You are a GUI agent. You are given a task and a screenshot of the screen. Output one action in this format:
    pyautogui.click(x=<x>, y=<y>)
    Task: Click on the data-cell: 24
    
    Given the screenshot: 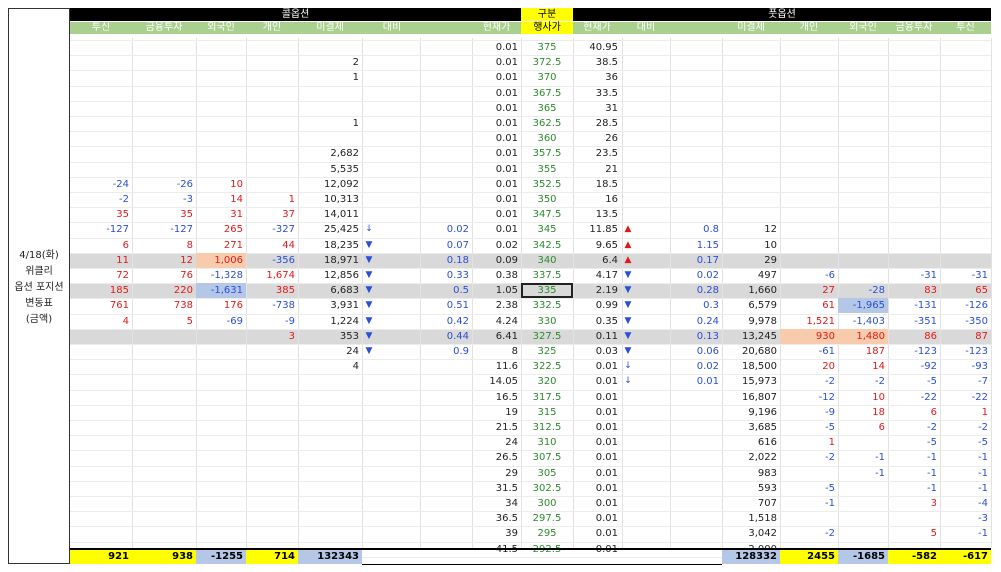 What is the action you would take?
    pyautogui.click(x=352, y=351)
    